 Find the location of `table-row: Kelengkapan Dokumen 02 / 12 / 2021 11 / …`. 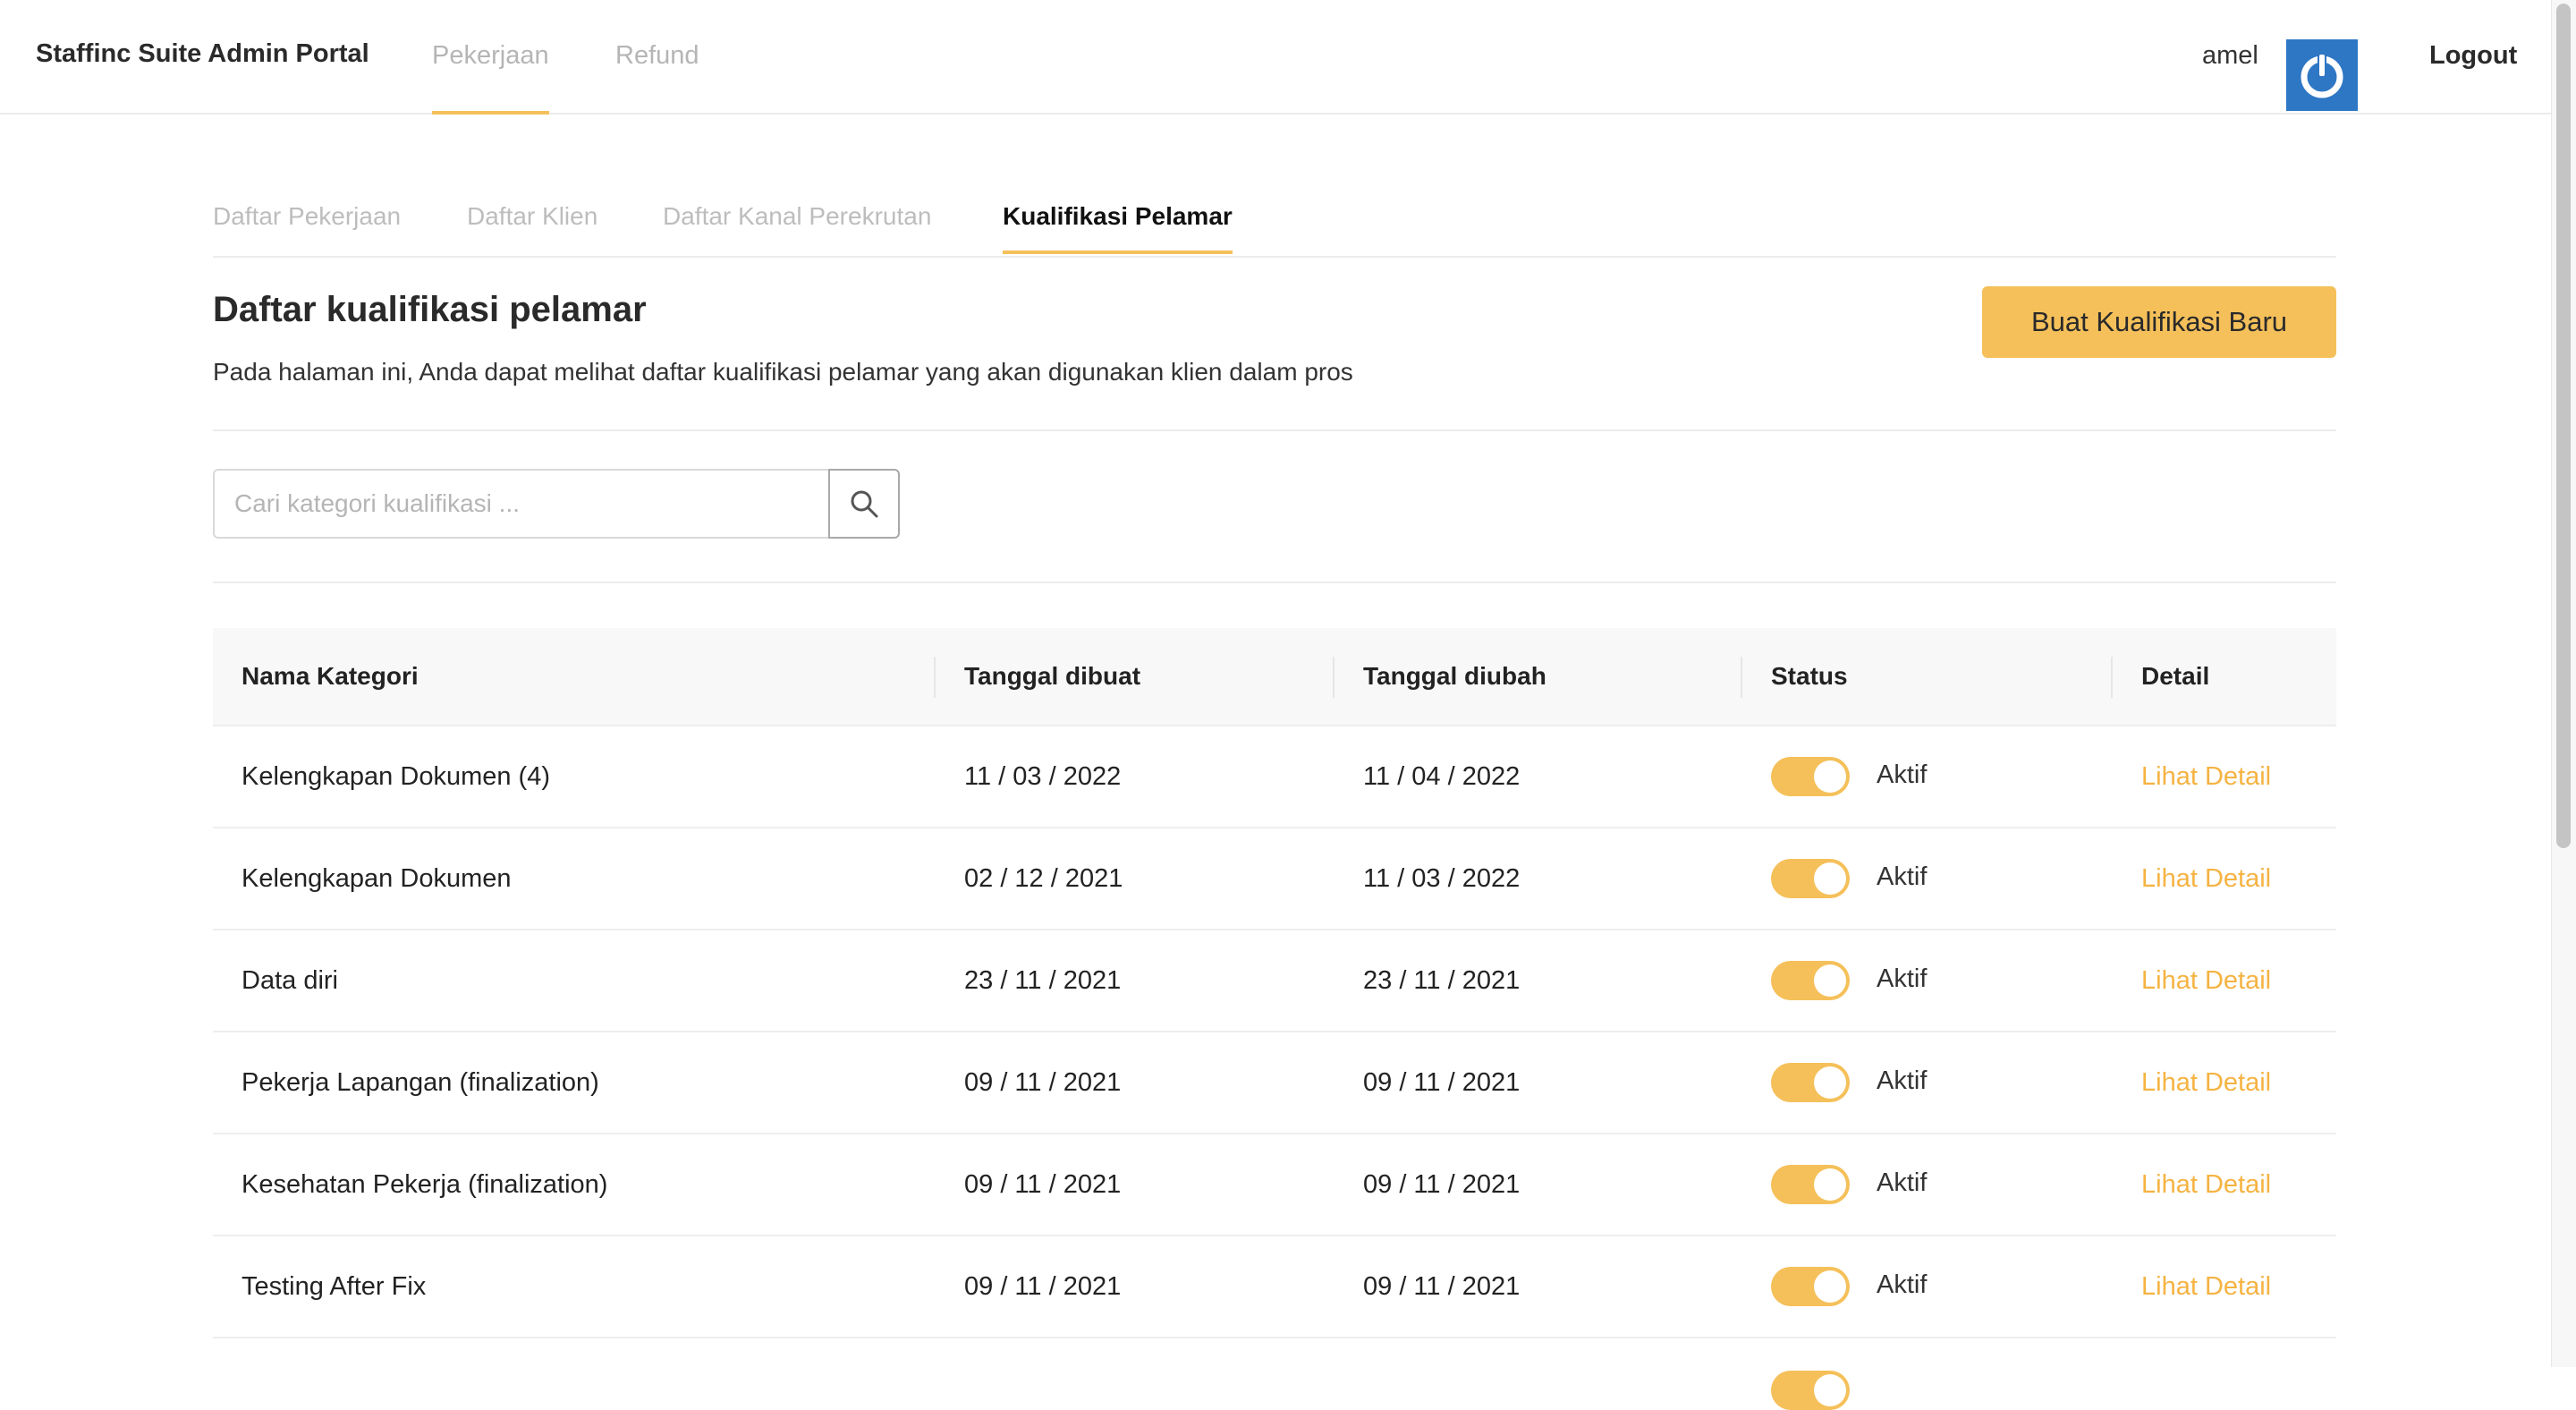

table-row: Kelengkapan Dokumen 02 / 12 / 2021 11 / … is located at coordinates (1274, 879).